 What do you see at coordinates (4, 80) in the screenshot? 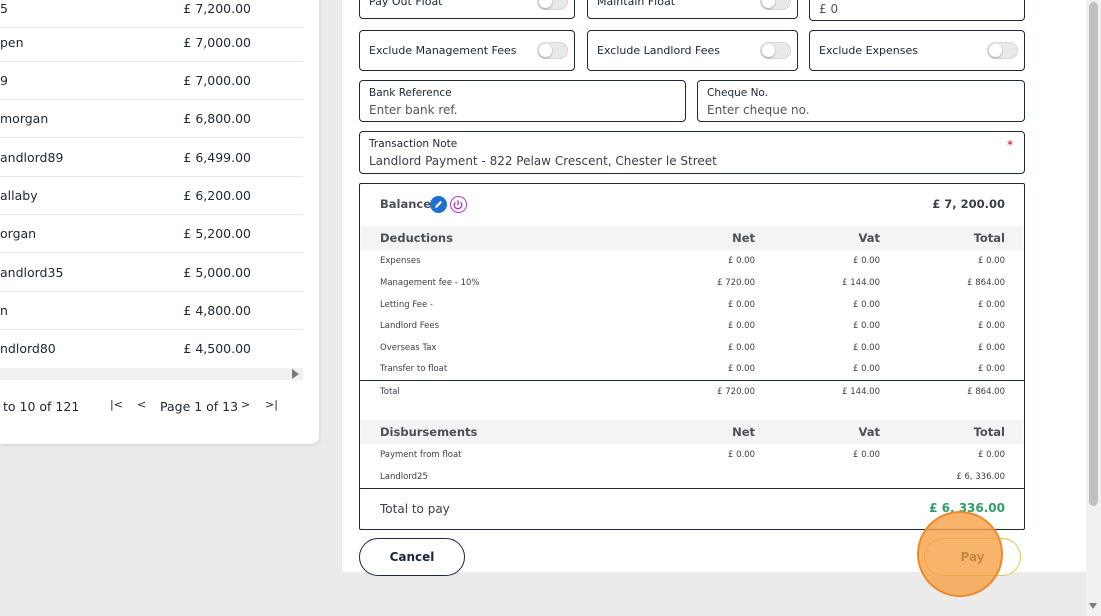
I see `landlord-name: 9` at bounding box center [4, 80].